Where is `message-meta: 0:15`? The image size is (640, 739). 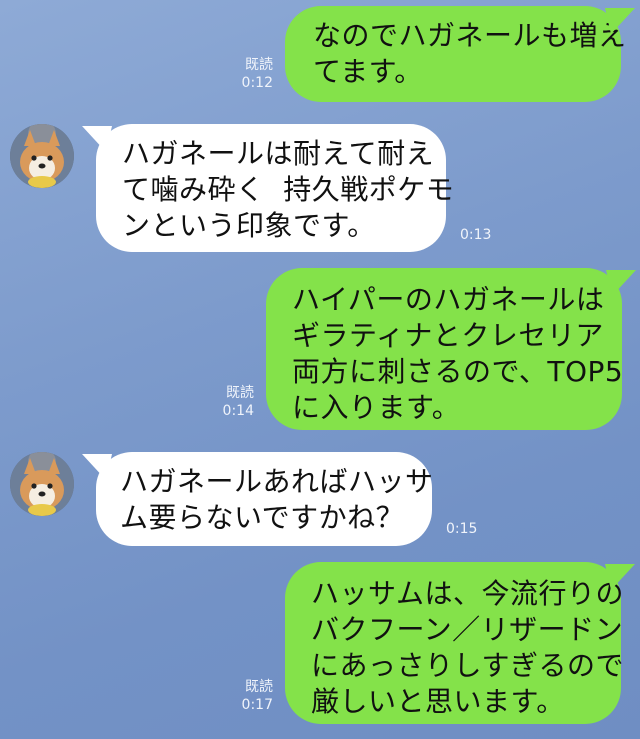 message-meta: 0:15 is located at coordinates (461, 529).